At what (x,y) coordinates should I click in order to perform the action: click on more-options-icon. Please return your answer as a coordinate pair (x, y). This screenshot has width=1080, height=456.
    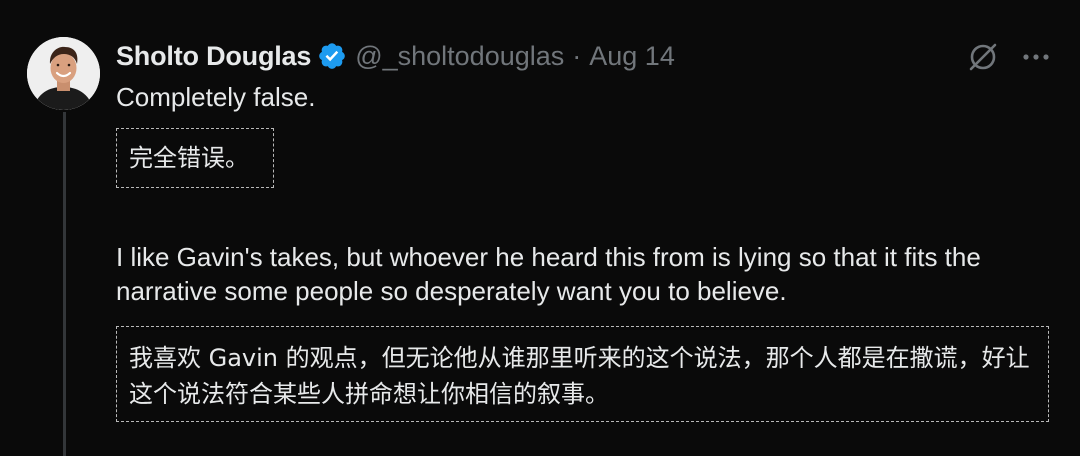
    Looking at the image, I should click on (1036, 57).